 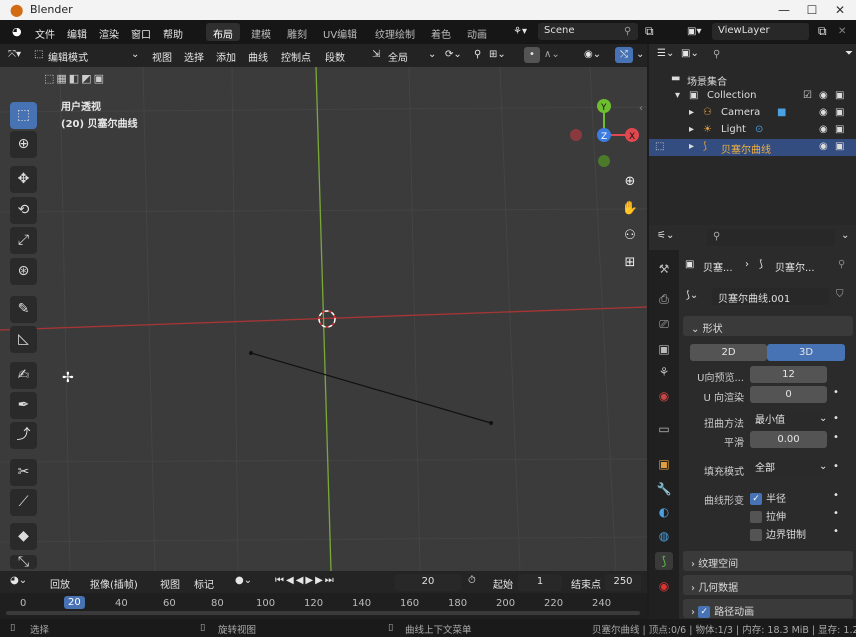 I want to click on collection-tab-icon: ▭, so click(x=664, y=429).